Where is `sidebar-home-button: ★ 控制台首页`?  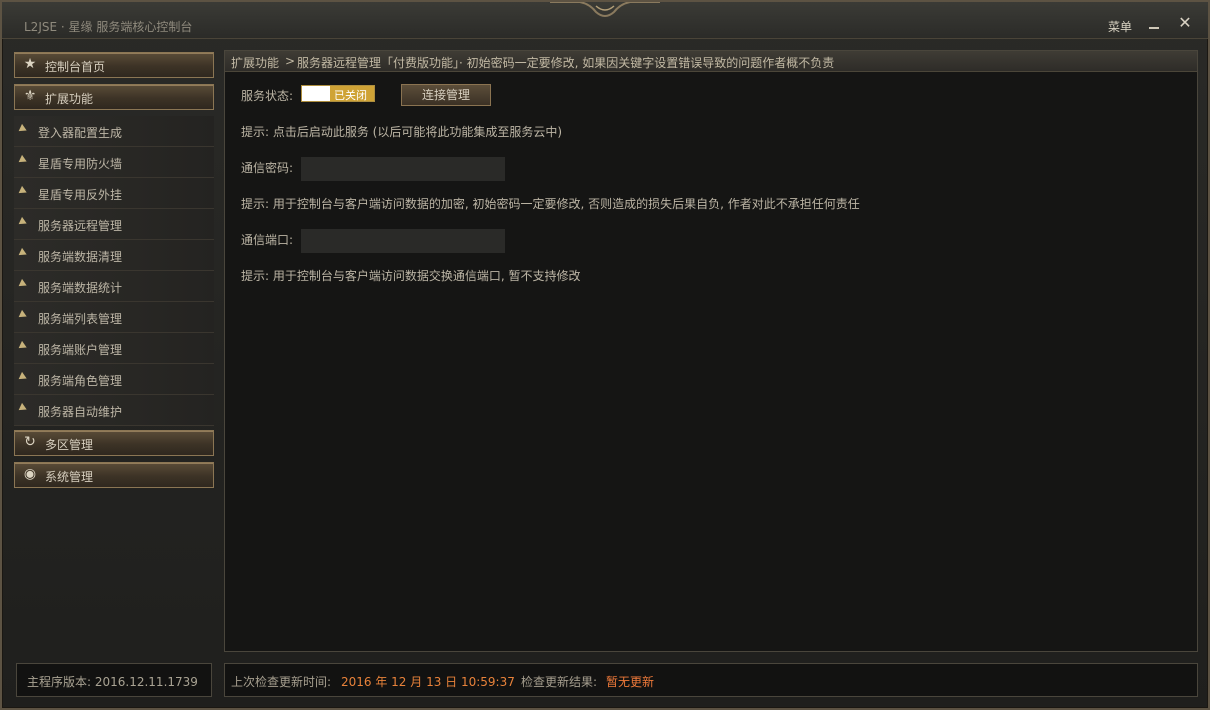 sidebar-home-button: ★ 控制台首页 is located at coordinates (114, 65).